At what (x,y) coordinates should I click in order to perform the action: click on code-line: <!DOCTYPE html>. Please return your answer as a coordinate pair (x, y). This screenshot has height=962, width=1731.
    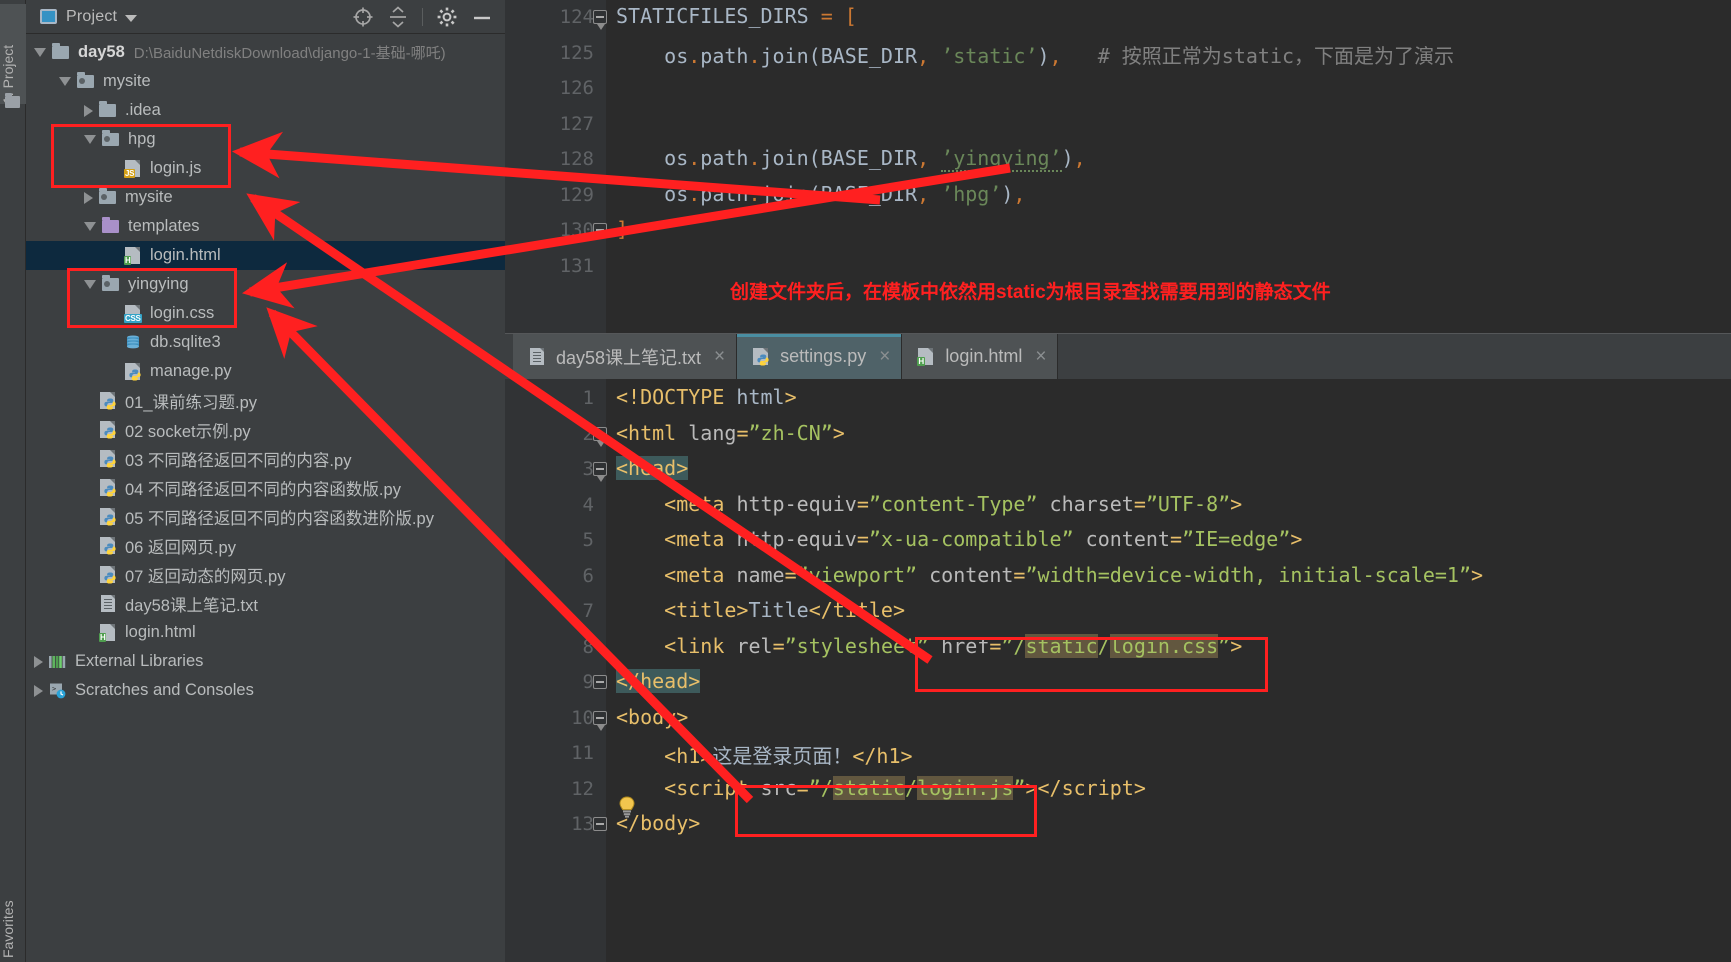
    Looking at the image, I should click on (706, 397).